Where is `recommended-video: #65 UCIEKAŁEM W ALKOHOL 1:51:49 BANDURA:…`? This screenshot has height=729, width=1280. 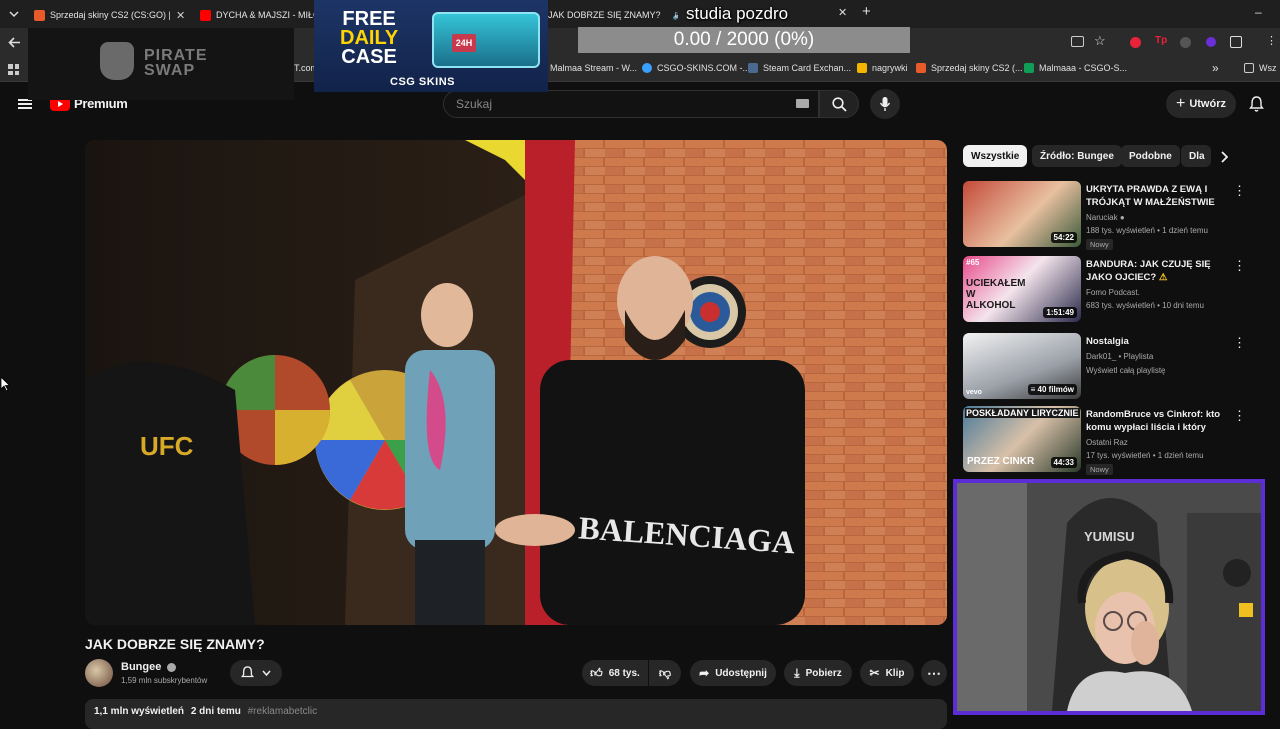
recommended-video: #65 UCIEKAŁEM W ALKOHOL 1:51:49 BANDURA:… is located at coordinates (1108, 291).